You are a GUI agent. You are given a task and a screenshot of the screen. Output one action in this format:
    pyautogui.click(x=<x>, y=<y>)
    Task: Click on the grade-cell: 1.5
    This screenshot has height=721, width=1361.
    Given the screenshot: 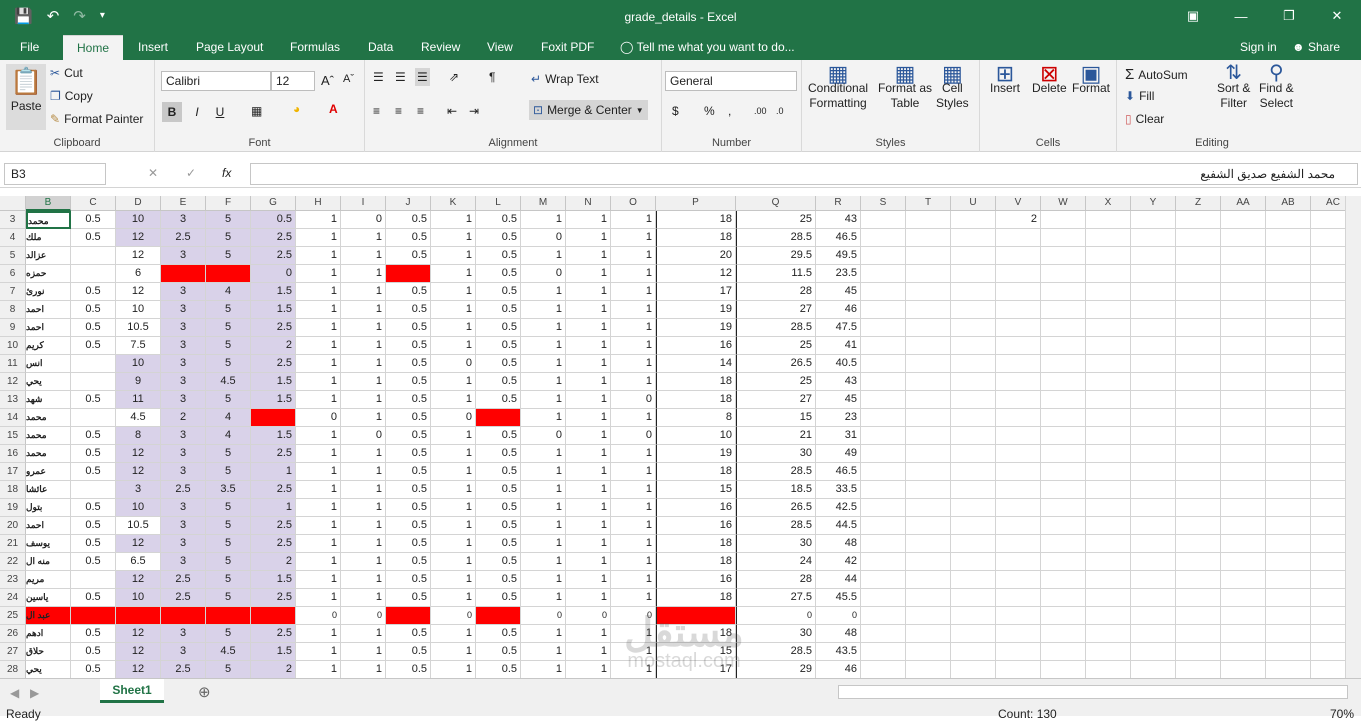 What is the action you would take?
    pyautogui.click(x=273, y=292)
    